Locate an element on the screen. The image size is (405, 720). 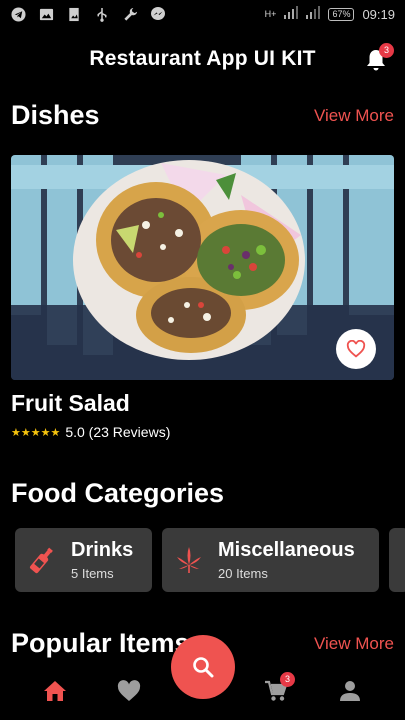
view-more-popular-link: View More is located at coordinates (354, 644).